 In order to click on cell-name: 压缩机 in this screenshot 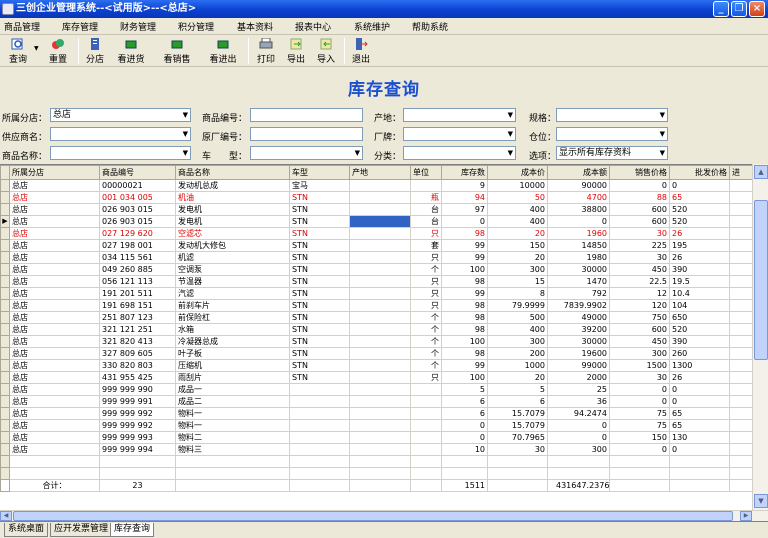, I will do `click(232, 365)`.